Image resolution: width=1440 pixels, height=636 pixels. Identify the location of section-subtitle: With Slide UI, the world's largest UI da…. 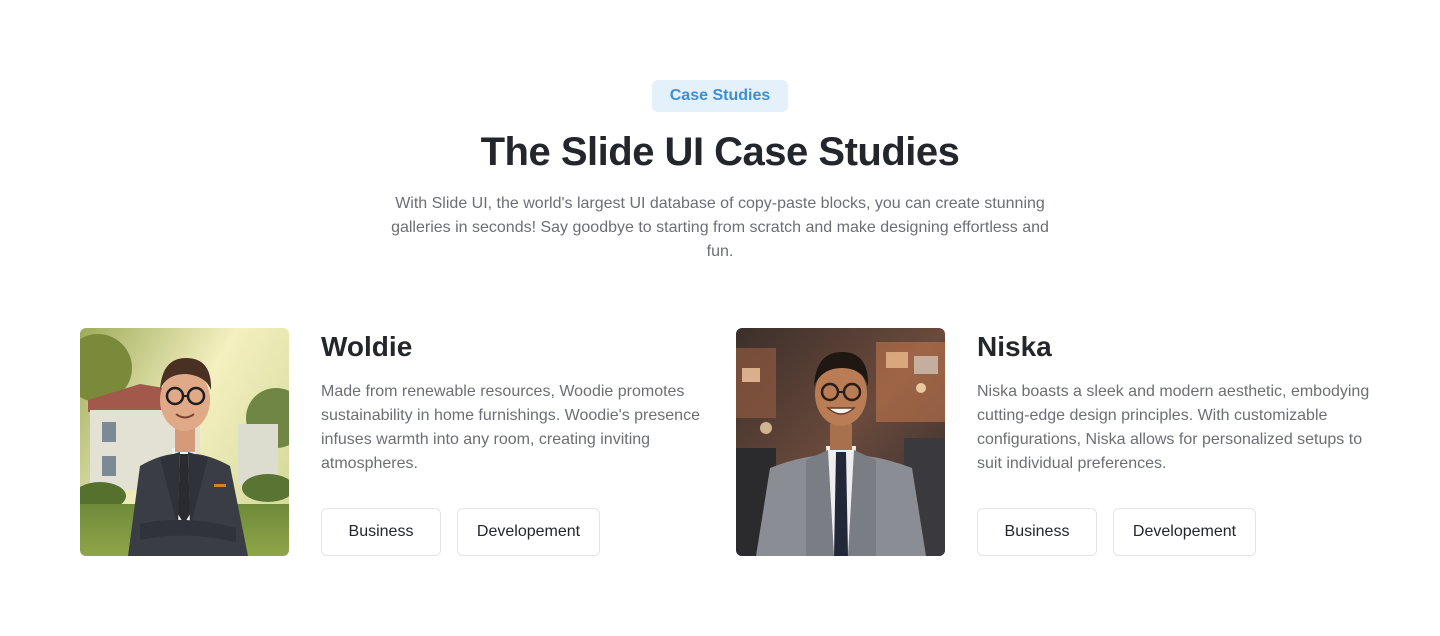
(720, 227).